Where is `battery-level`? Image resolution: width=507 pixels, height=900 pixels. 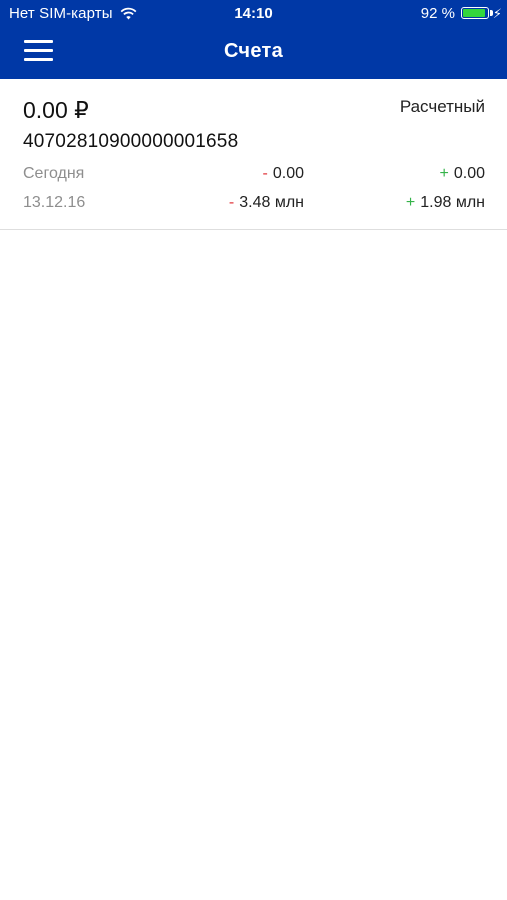 battery-level is located at coordinates (474, 13).